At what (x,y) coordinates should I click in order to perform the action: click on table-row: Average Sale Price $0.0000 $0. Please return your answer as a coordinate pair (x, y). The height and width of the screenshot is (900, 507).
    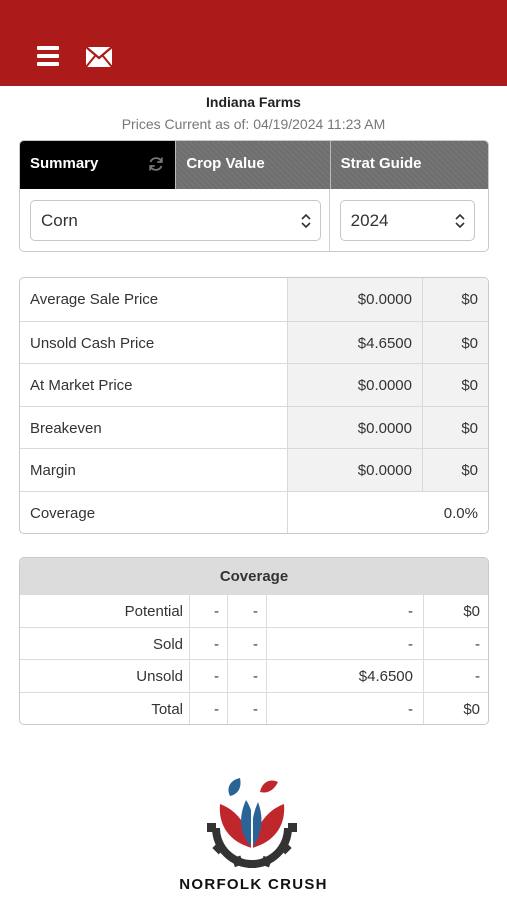
    Looking at the image, I should click on (254, 299).